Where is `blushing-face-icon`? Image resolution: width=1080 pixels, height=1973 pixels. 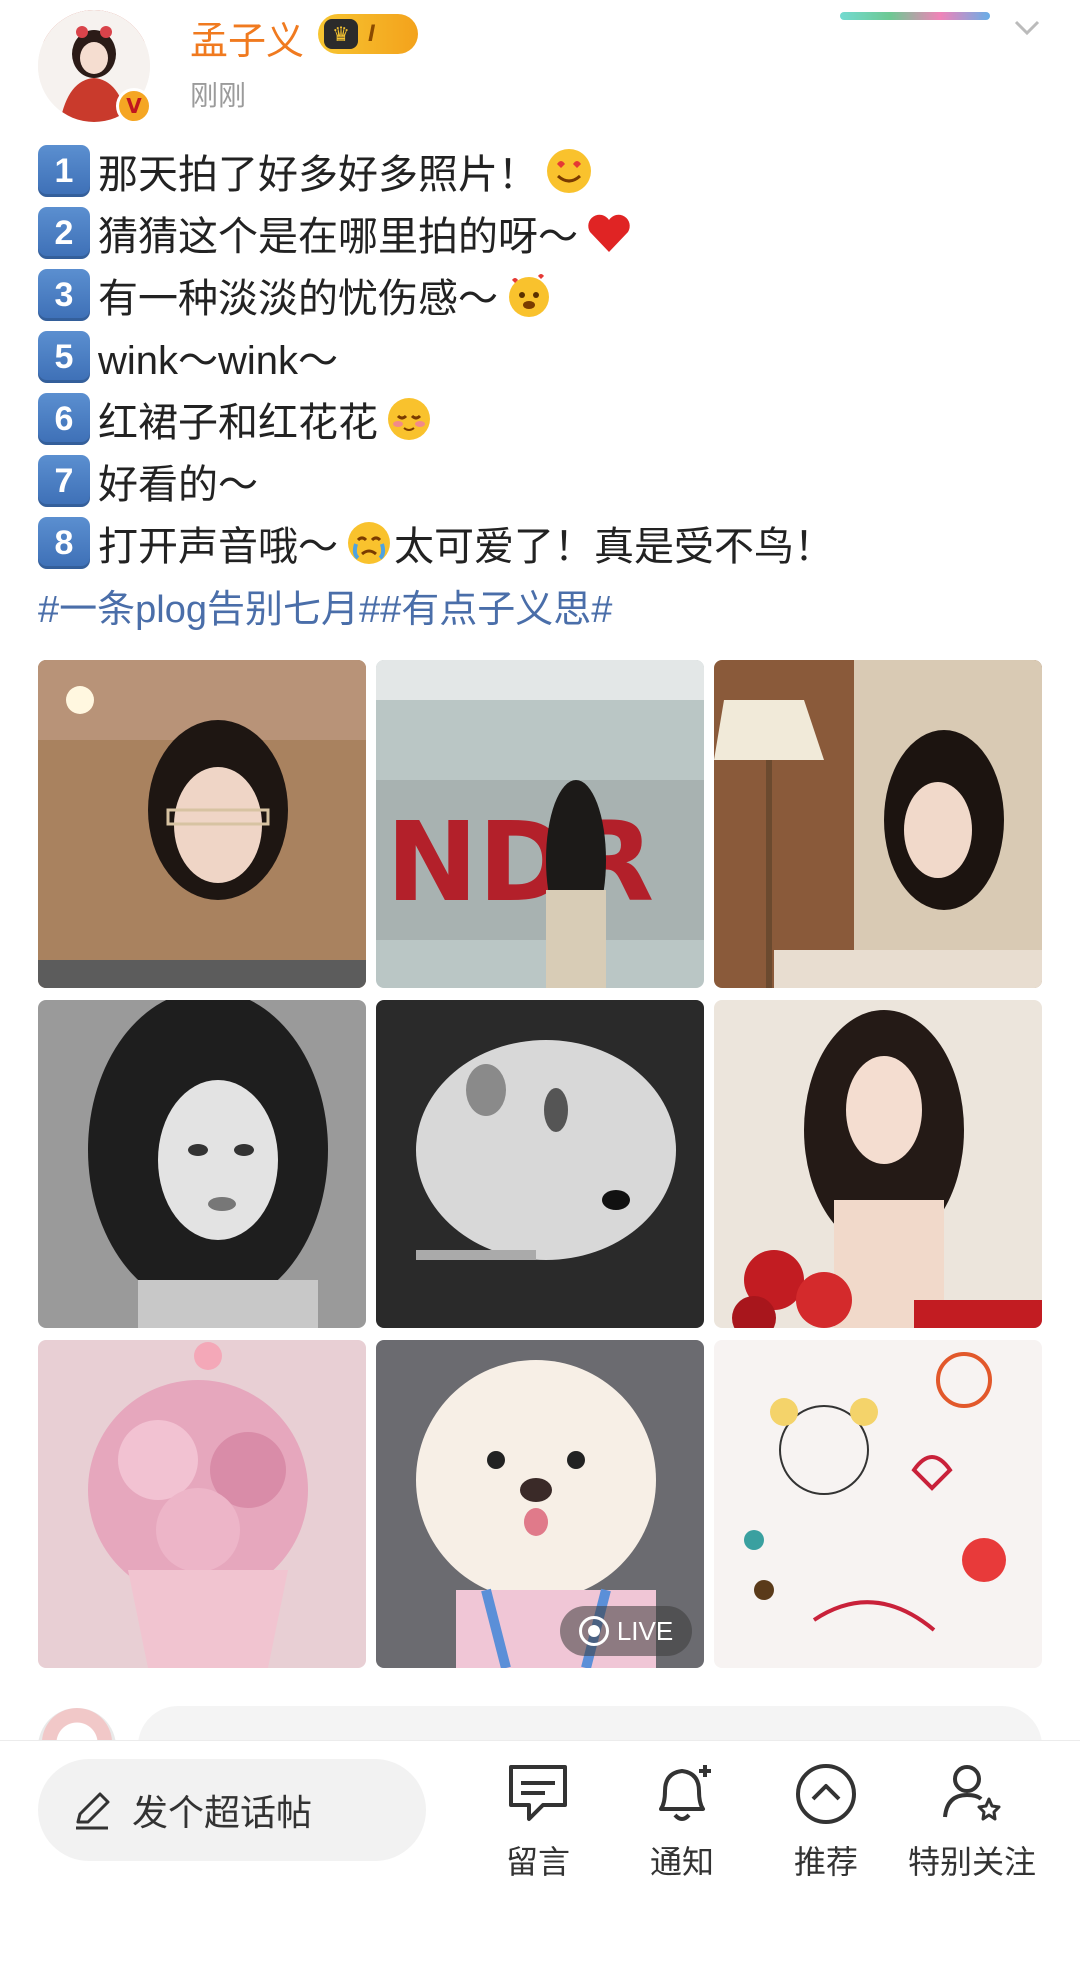
blushing-face-icon is located at coordinates (409, 419).